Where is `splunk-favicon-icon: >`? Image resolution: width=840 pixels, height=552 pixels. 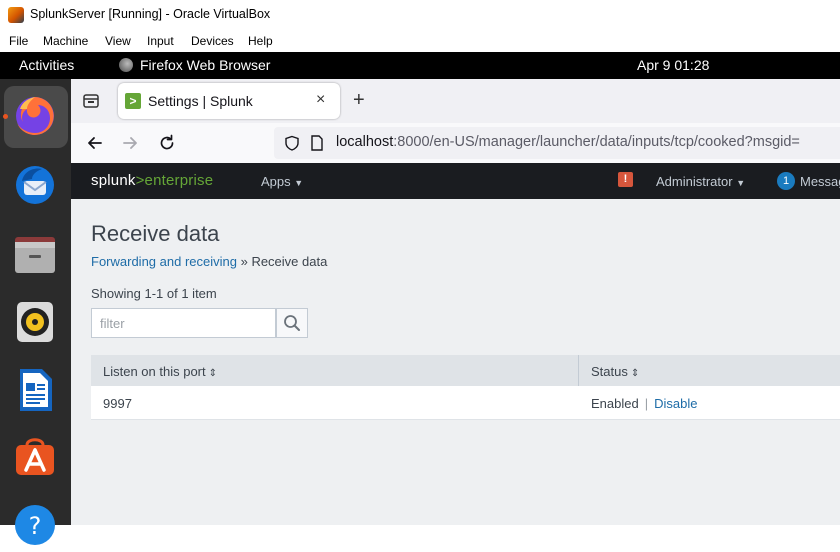
splunk-favicon-icon: > is located at coordinates (133, 101).